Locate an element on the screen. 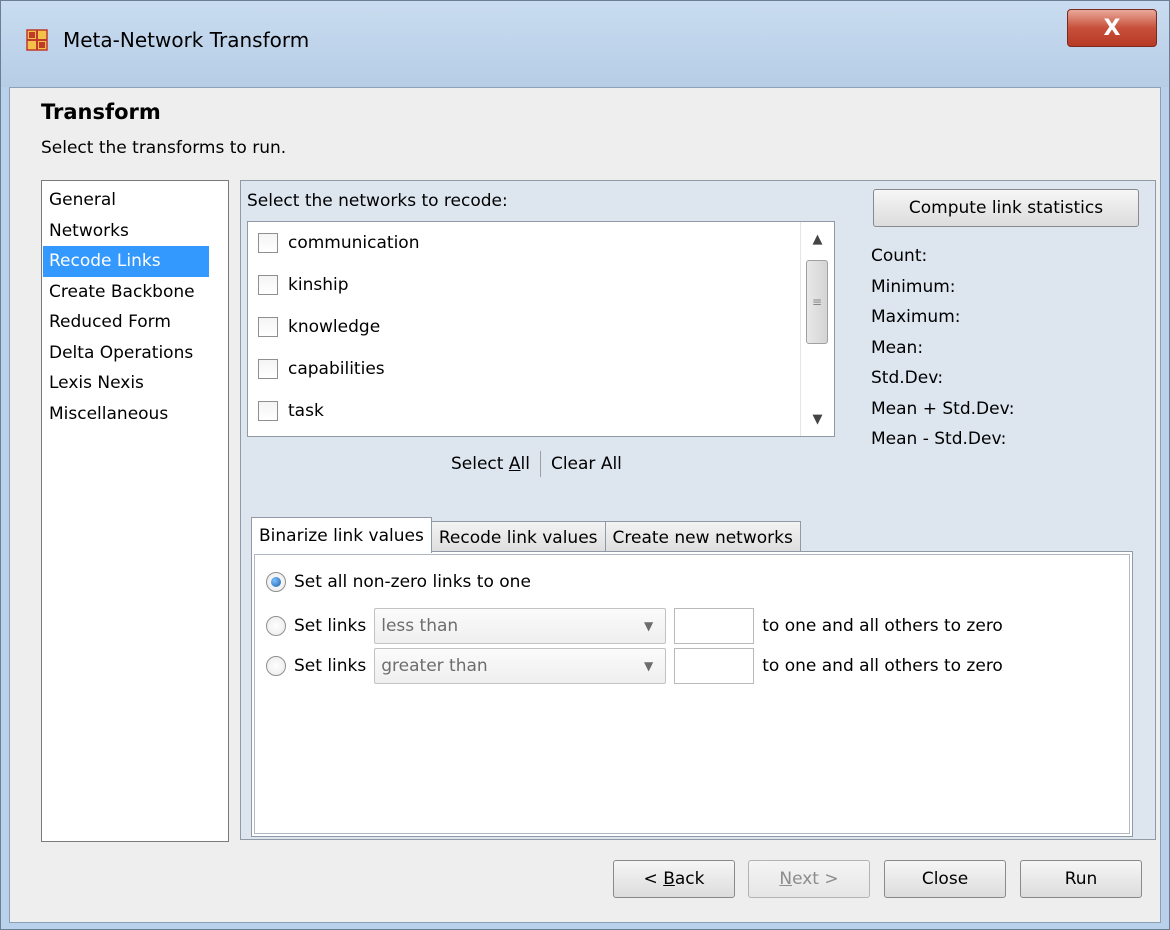 This screenshot has width=1170, height=930. network-label: knowledge is located at coordinates (334, 327).